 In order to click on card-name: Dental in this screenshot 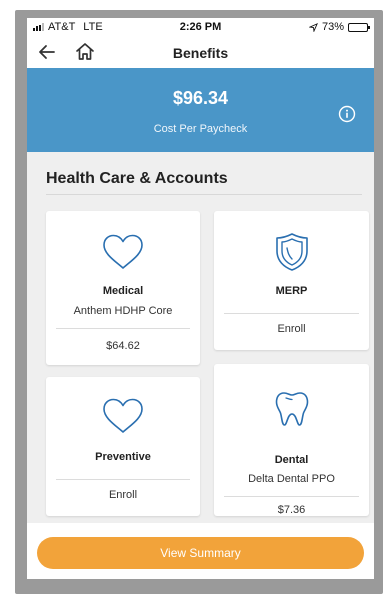, I will do `click(291, 460)`.